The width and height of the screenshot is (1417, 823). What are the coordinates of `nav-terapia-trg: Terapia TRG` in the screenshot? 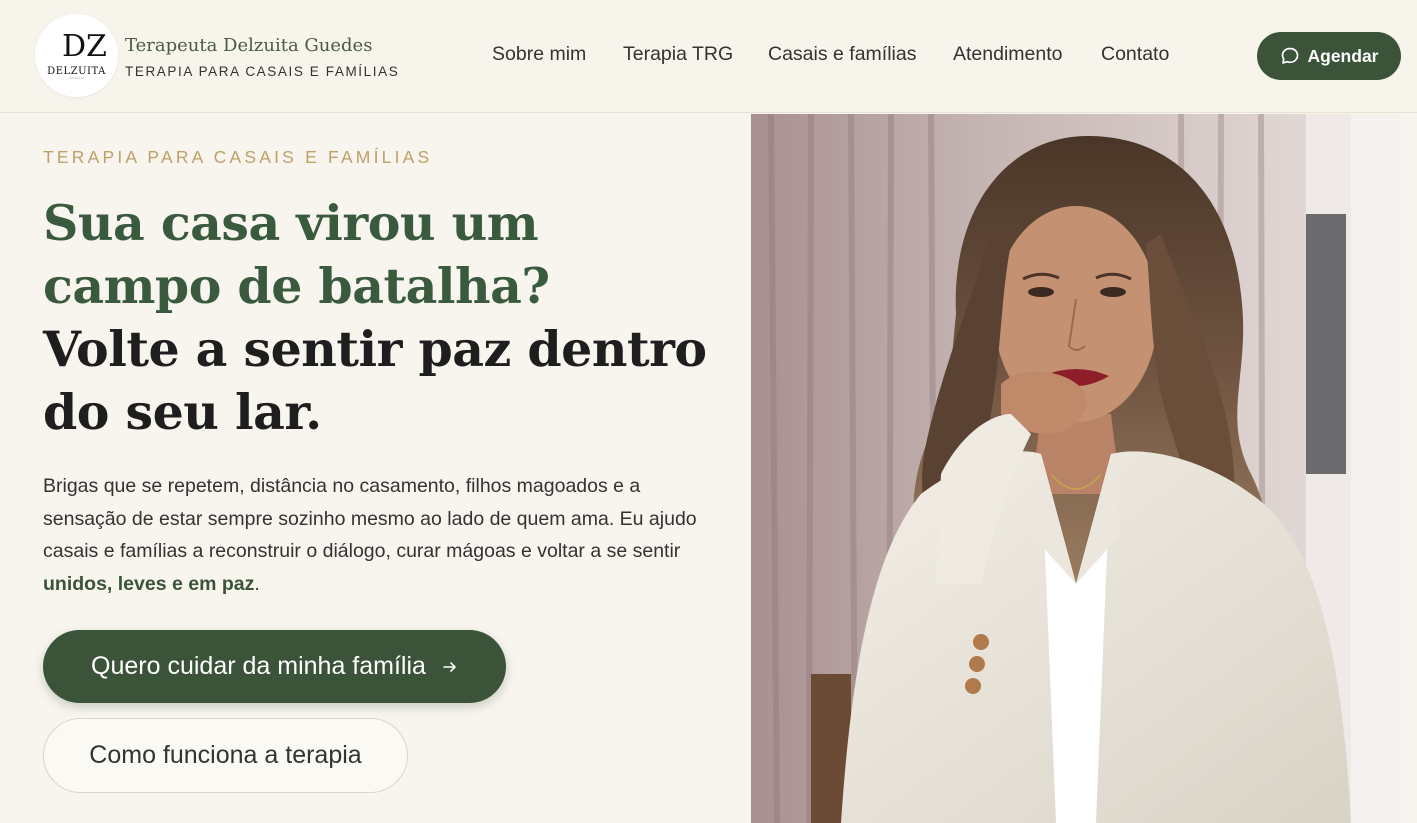 It's located at (678, 54).